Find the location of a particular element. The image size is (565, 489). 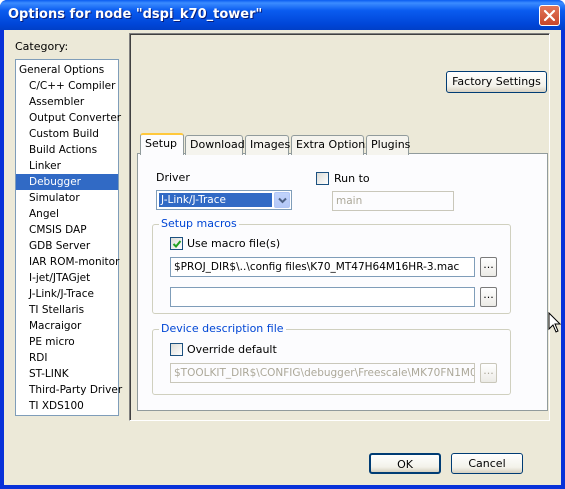

tab-extra-options: Extra Options is located at coordinates (331, 145).